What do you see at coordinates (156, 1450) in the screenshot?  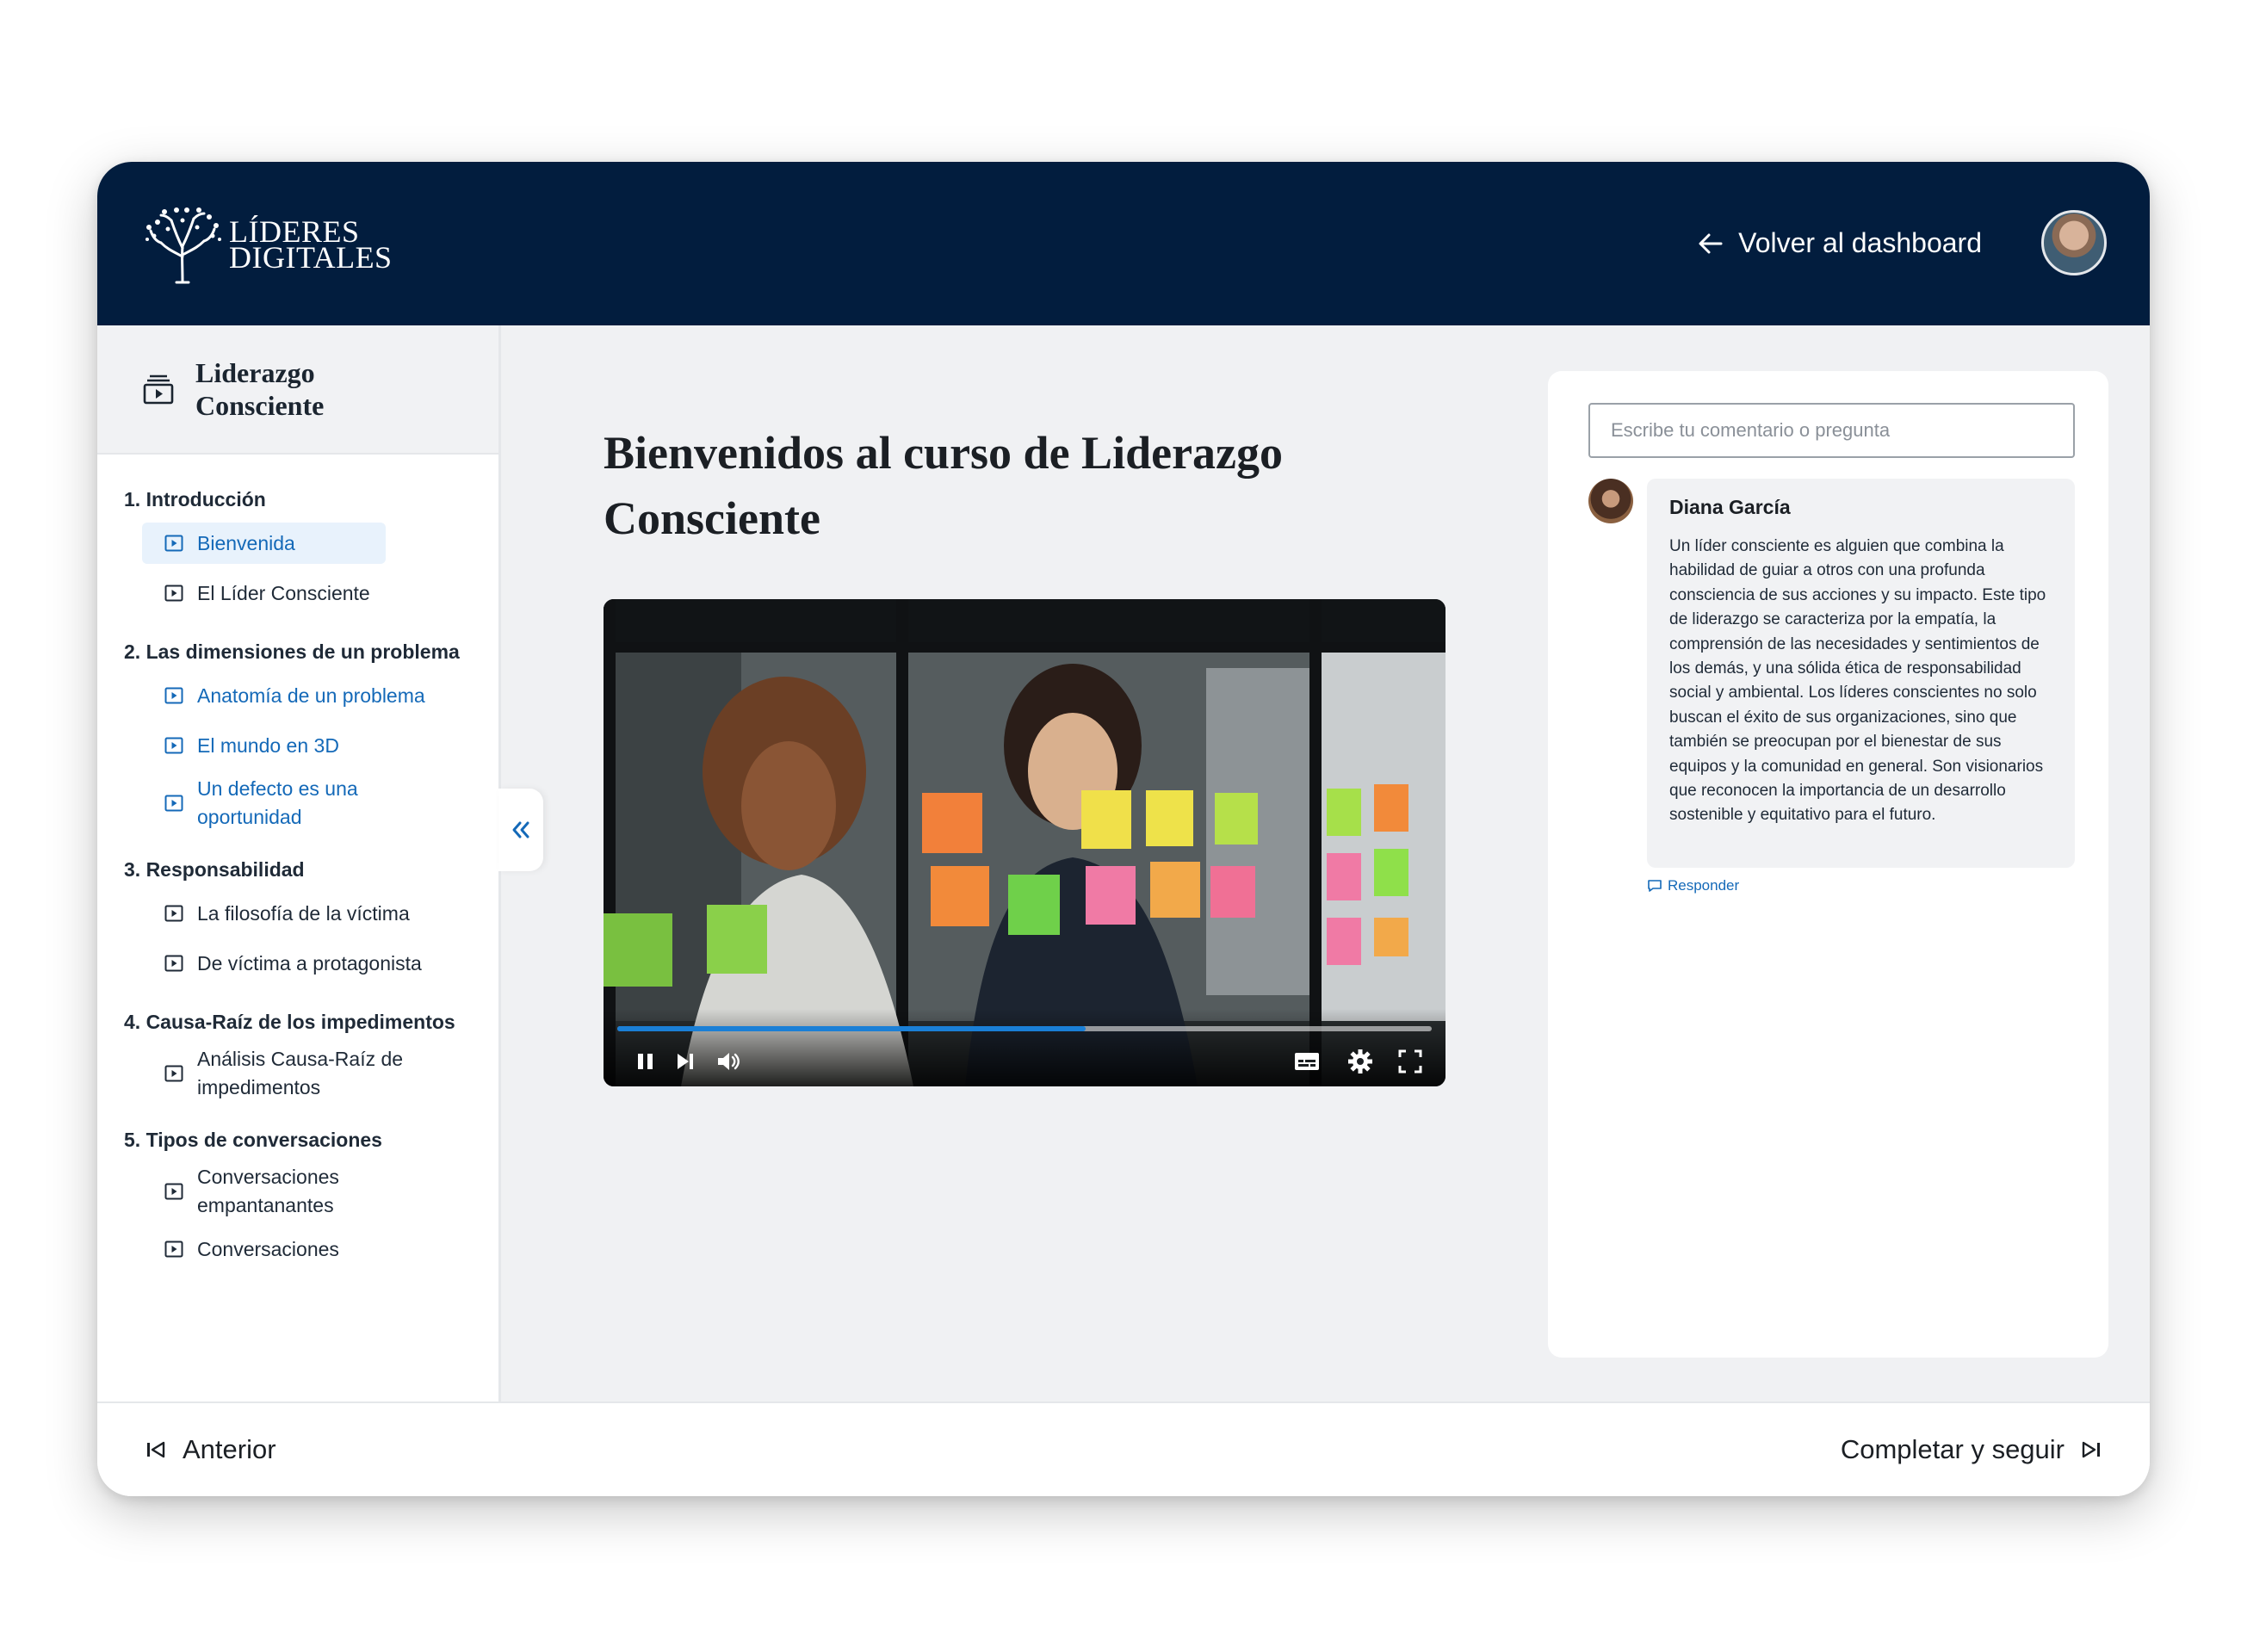 I see `skip-previous-icon` at bounding box center [156, 1450].